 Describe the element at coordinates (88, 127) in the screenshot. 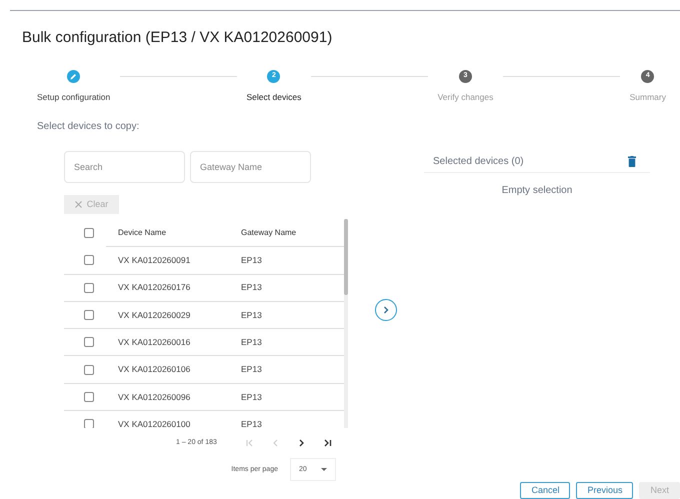

I see `instruction-text: Select devices to copy:` at that location.